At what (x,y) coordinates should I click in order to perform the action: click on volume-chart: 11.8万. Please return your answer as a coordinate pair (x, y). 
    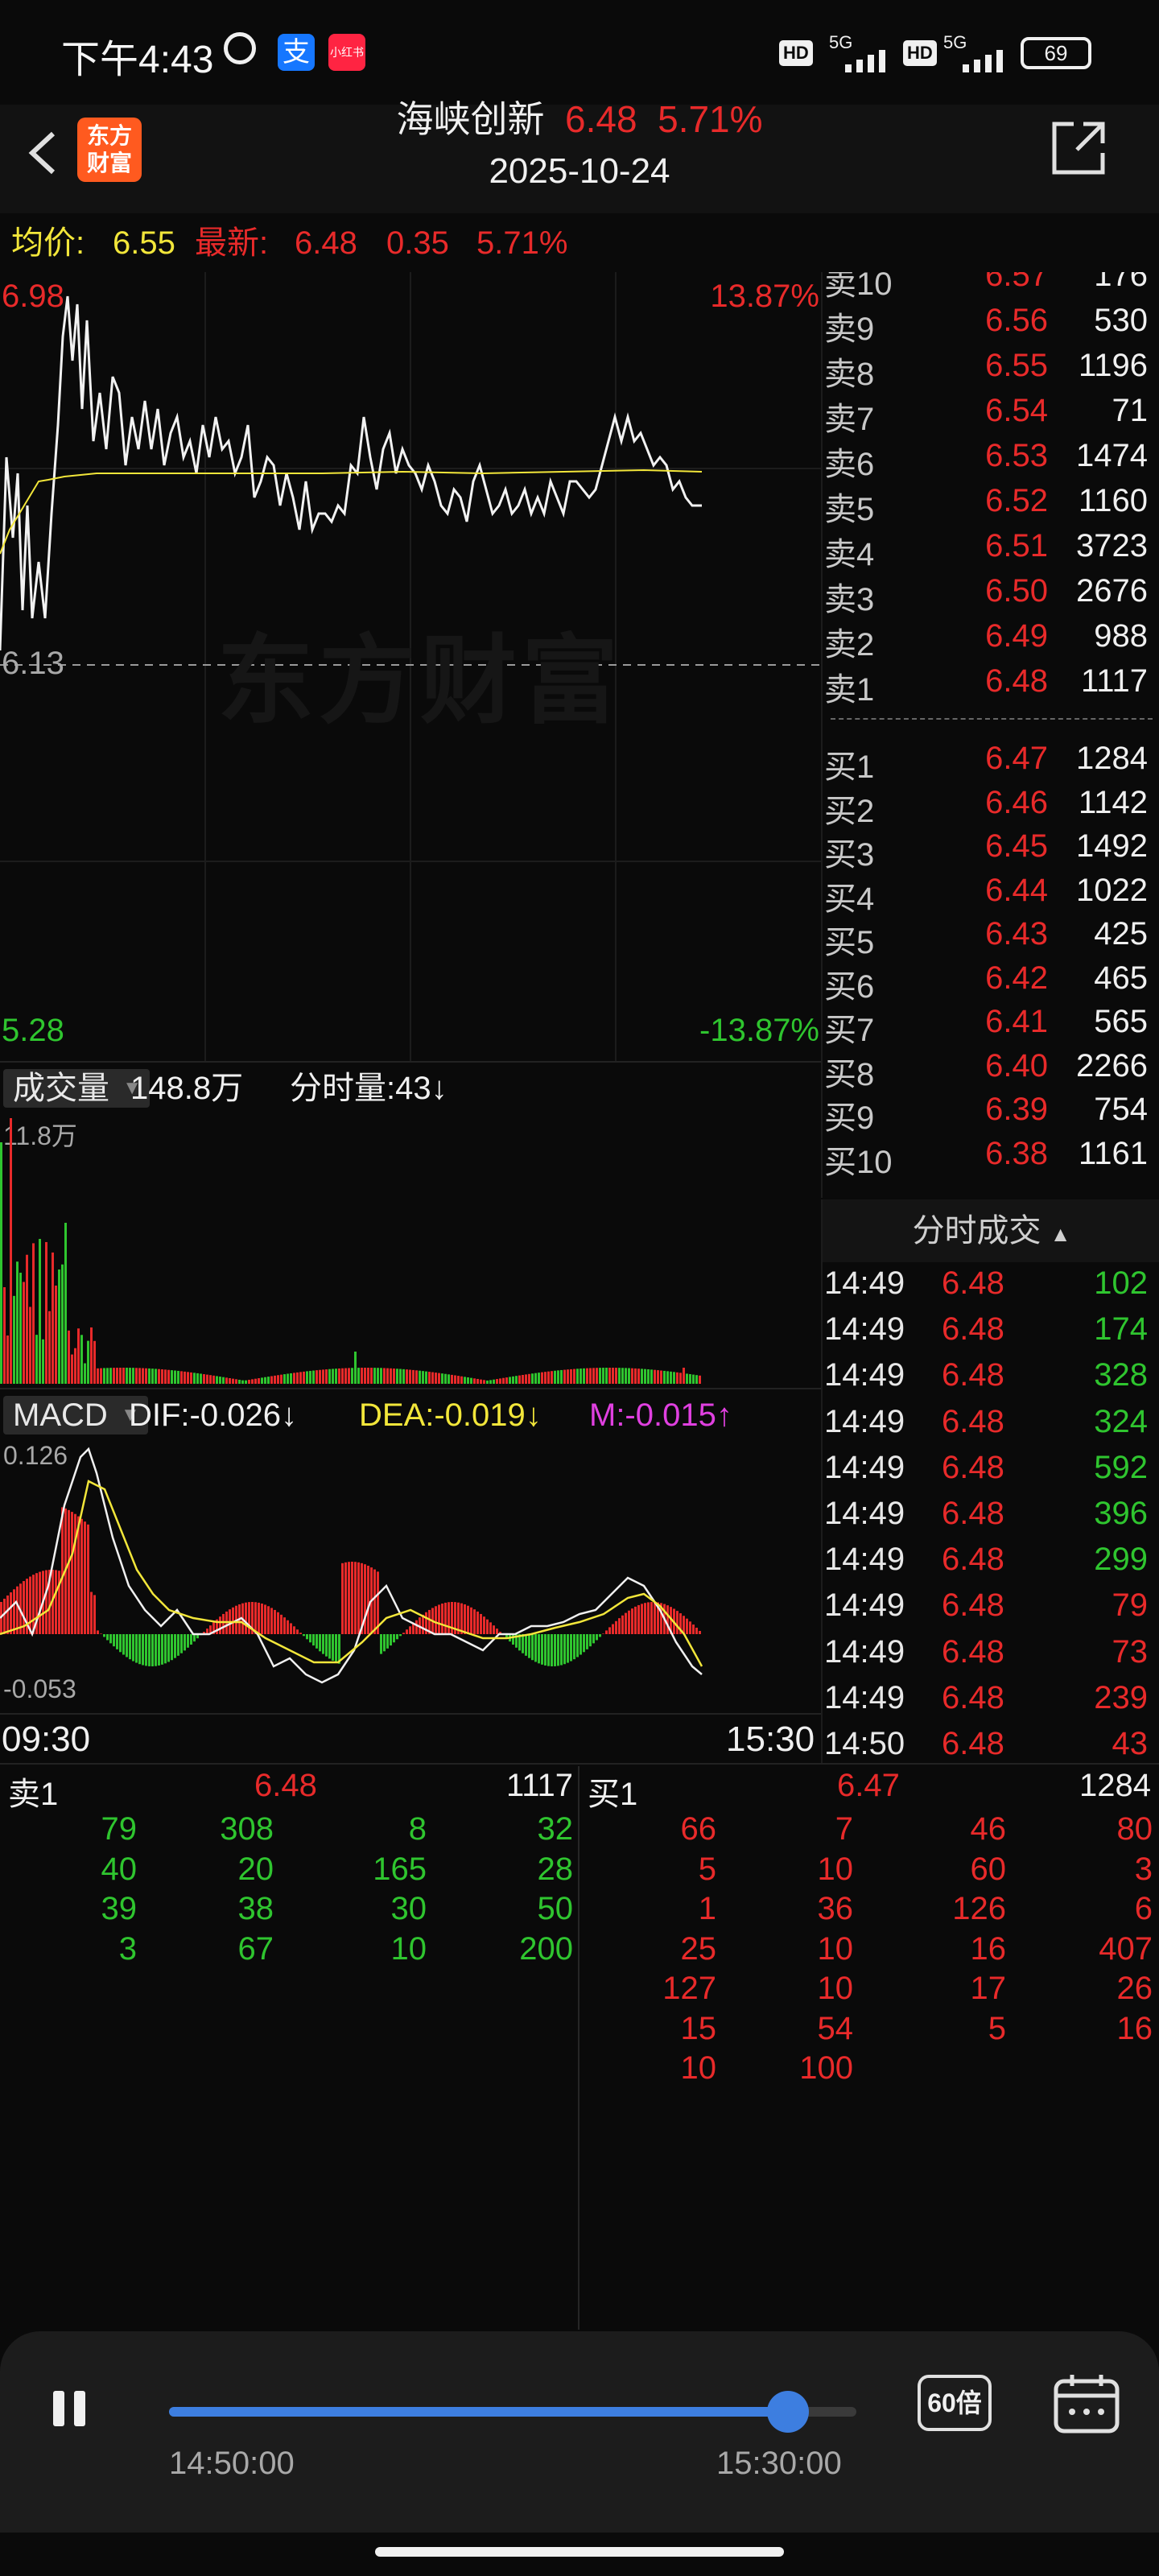
    Looking at the image, I should click on (410, 1251).